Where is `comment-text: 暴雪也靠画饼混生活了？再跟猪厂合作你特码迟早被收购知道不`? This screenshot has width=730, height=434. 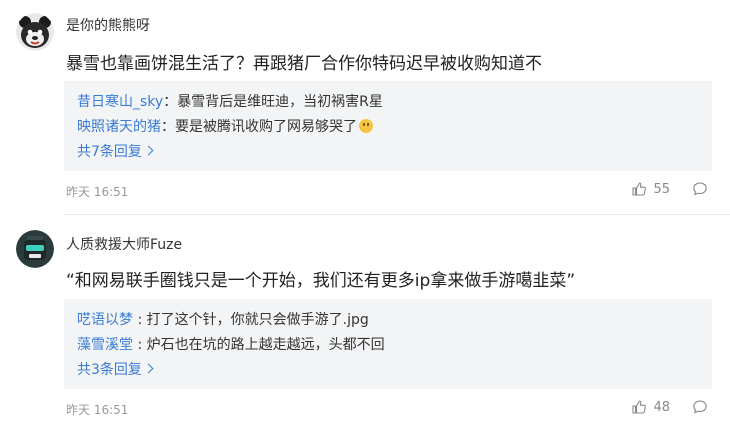
comment-text: 暴雪也靠画饼混生活了？再跟猪厂合作你特码迟早被收购知道不 is located at coordinates (304, 64).